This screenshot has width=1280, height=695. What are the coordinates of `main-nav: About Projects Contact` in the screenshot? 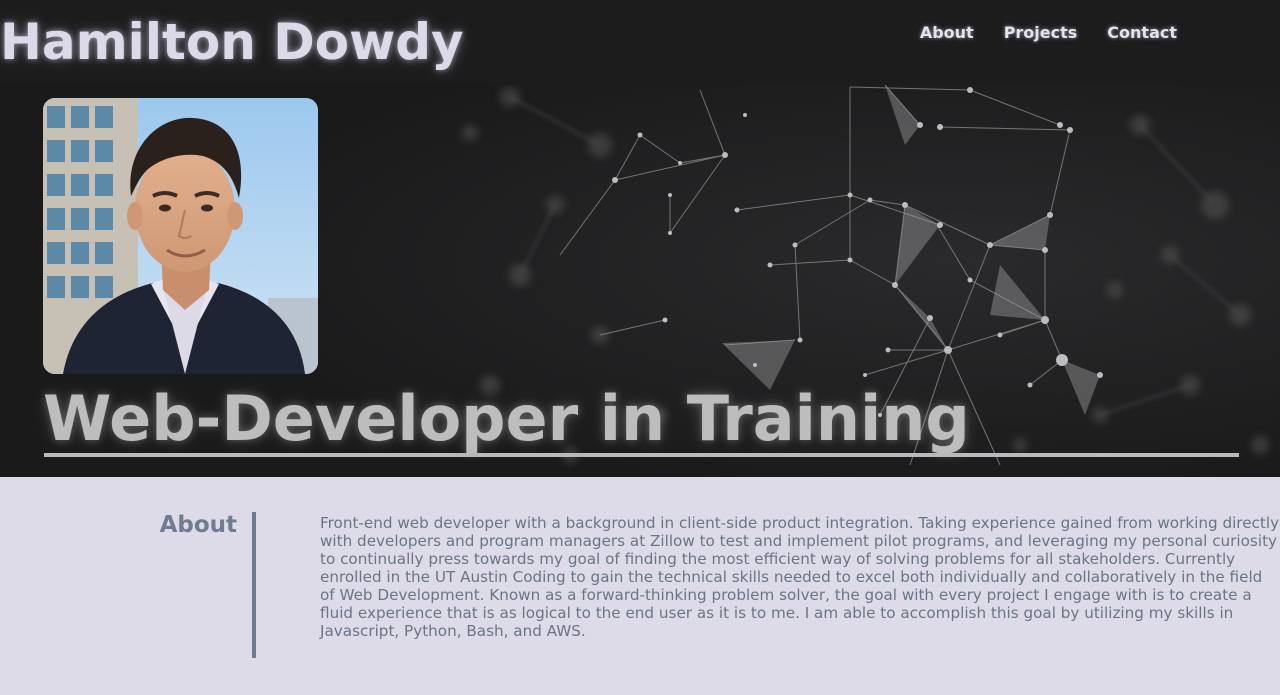 It's located at (1048, 33).